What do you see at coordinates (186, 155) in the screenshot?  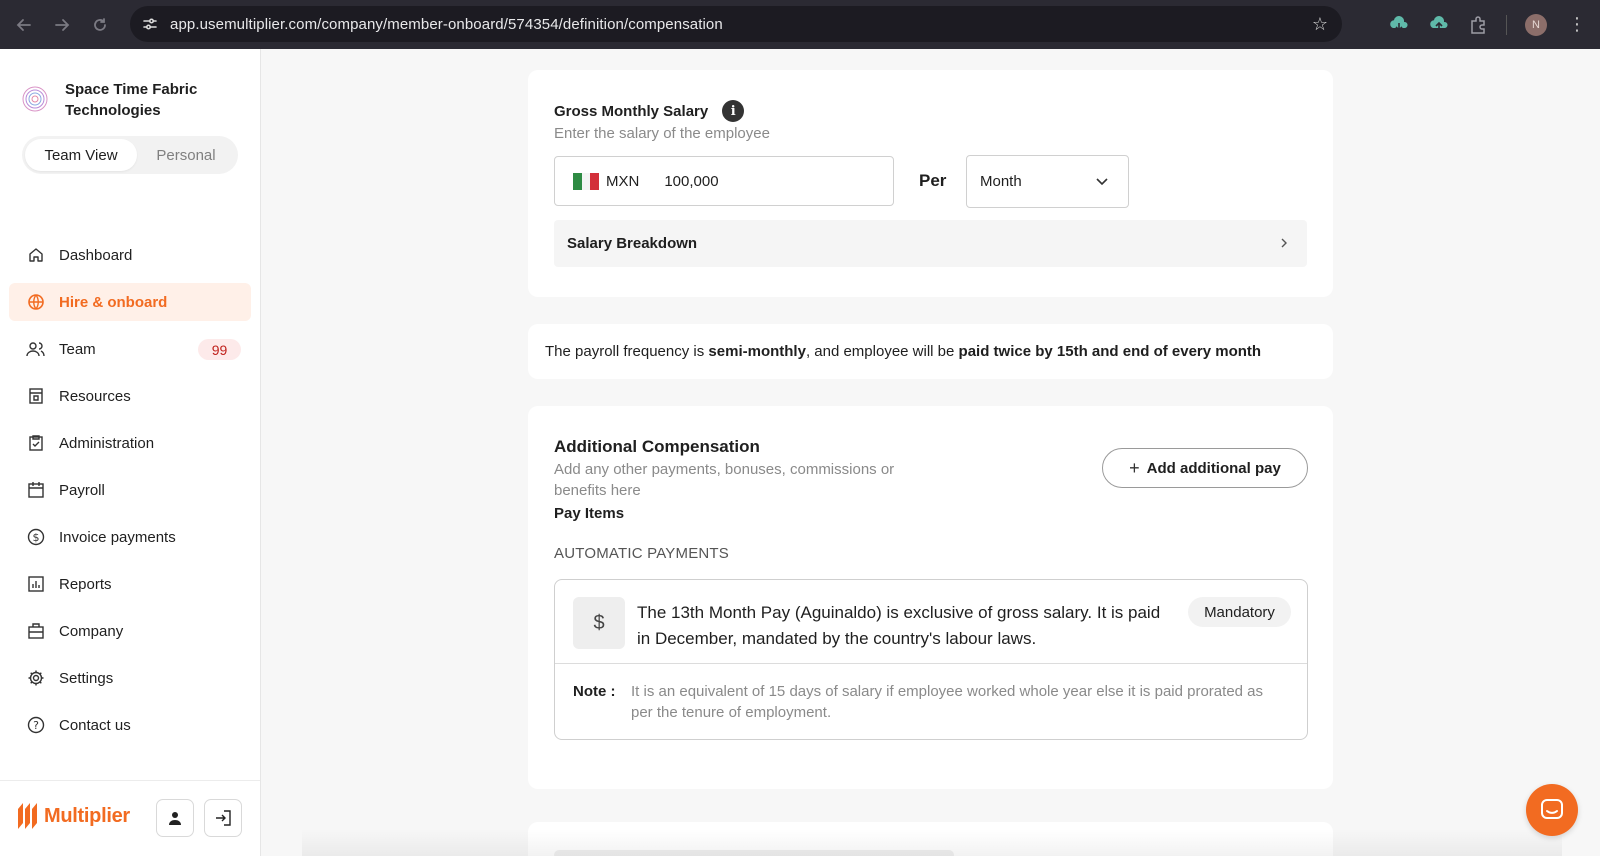 I see `personal-view-toggle: Personal` at bounding box center [186, 155].